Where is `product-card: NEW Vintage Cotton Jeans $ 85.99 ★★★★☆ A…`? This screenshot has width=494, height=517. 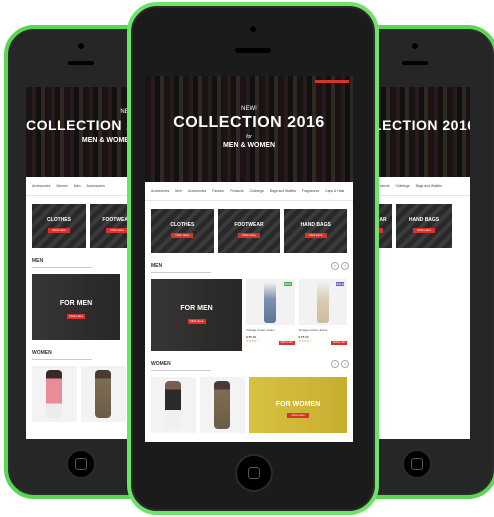 product-card: NEW Vintage Cotton Jeans $ 85.99 ★★★★☆ A… is located at coordinates (270, 315).